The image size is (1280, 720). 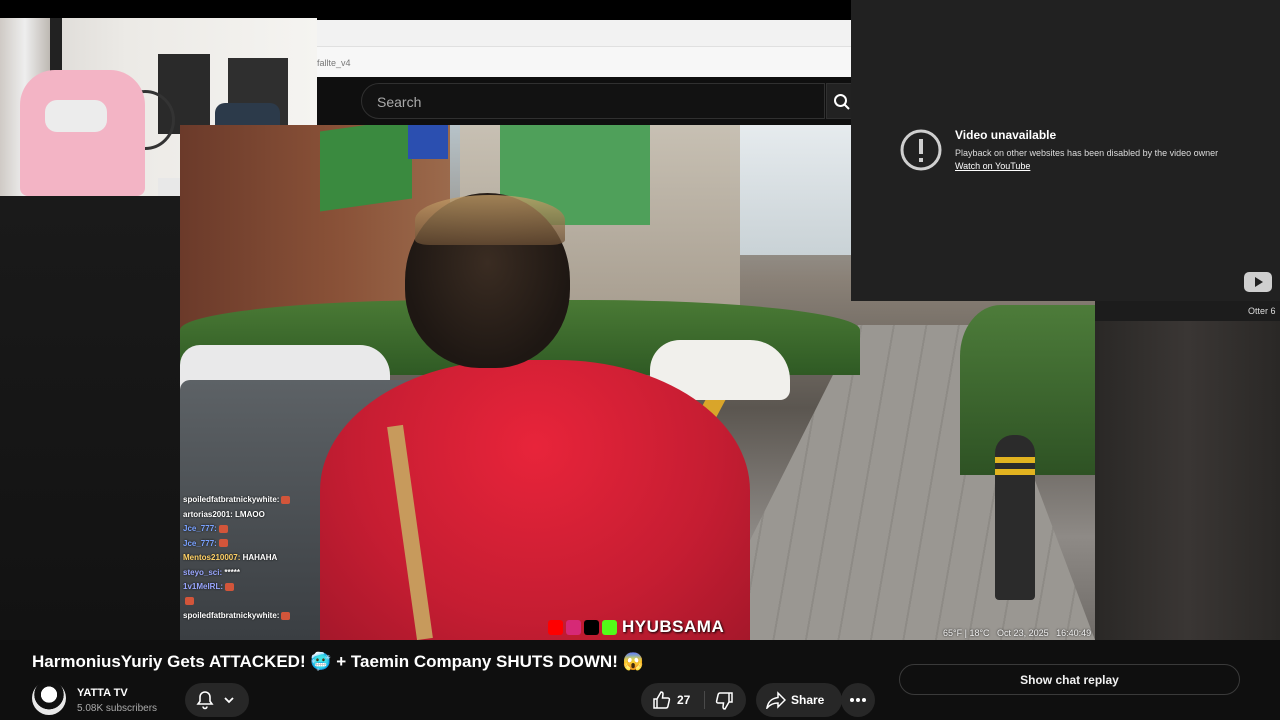 What do you see at coordinates (231, 572) in the screenshot?
I see `chat-text: *****` at bounding box center [231, 572].